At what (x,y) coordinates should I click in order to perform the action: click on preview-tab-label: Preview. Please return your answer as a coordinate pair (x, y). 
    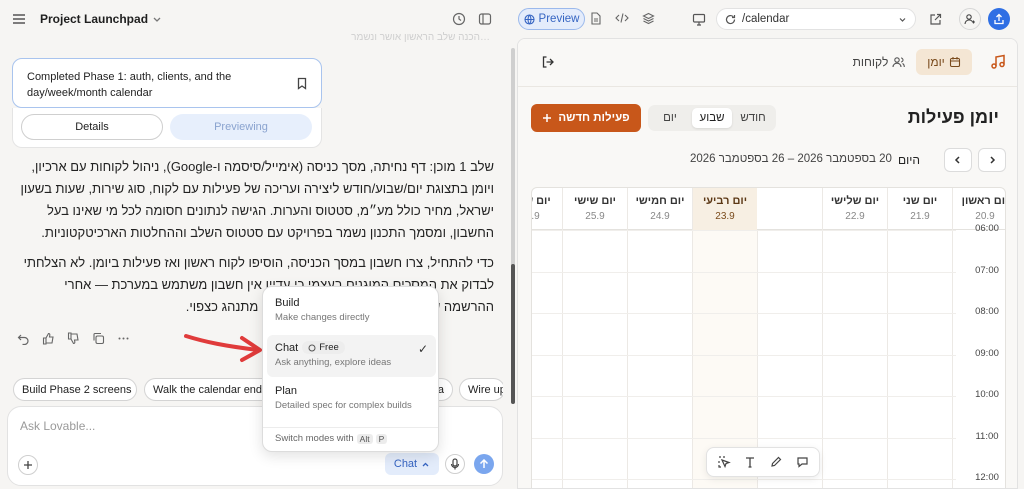
    Looking at the image, I should click on (559, 19).